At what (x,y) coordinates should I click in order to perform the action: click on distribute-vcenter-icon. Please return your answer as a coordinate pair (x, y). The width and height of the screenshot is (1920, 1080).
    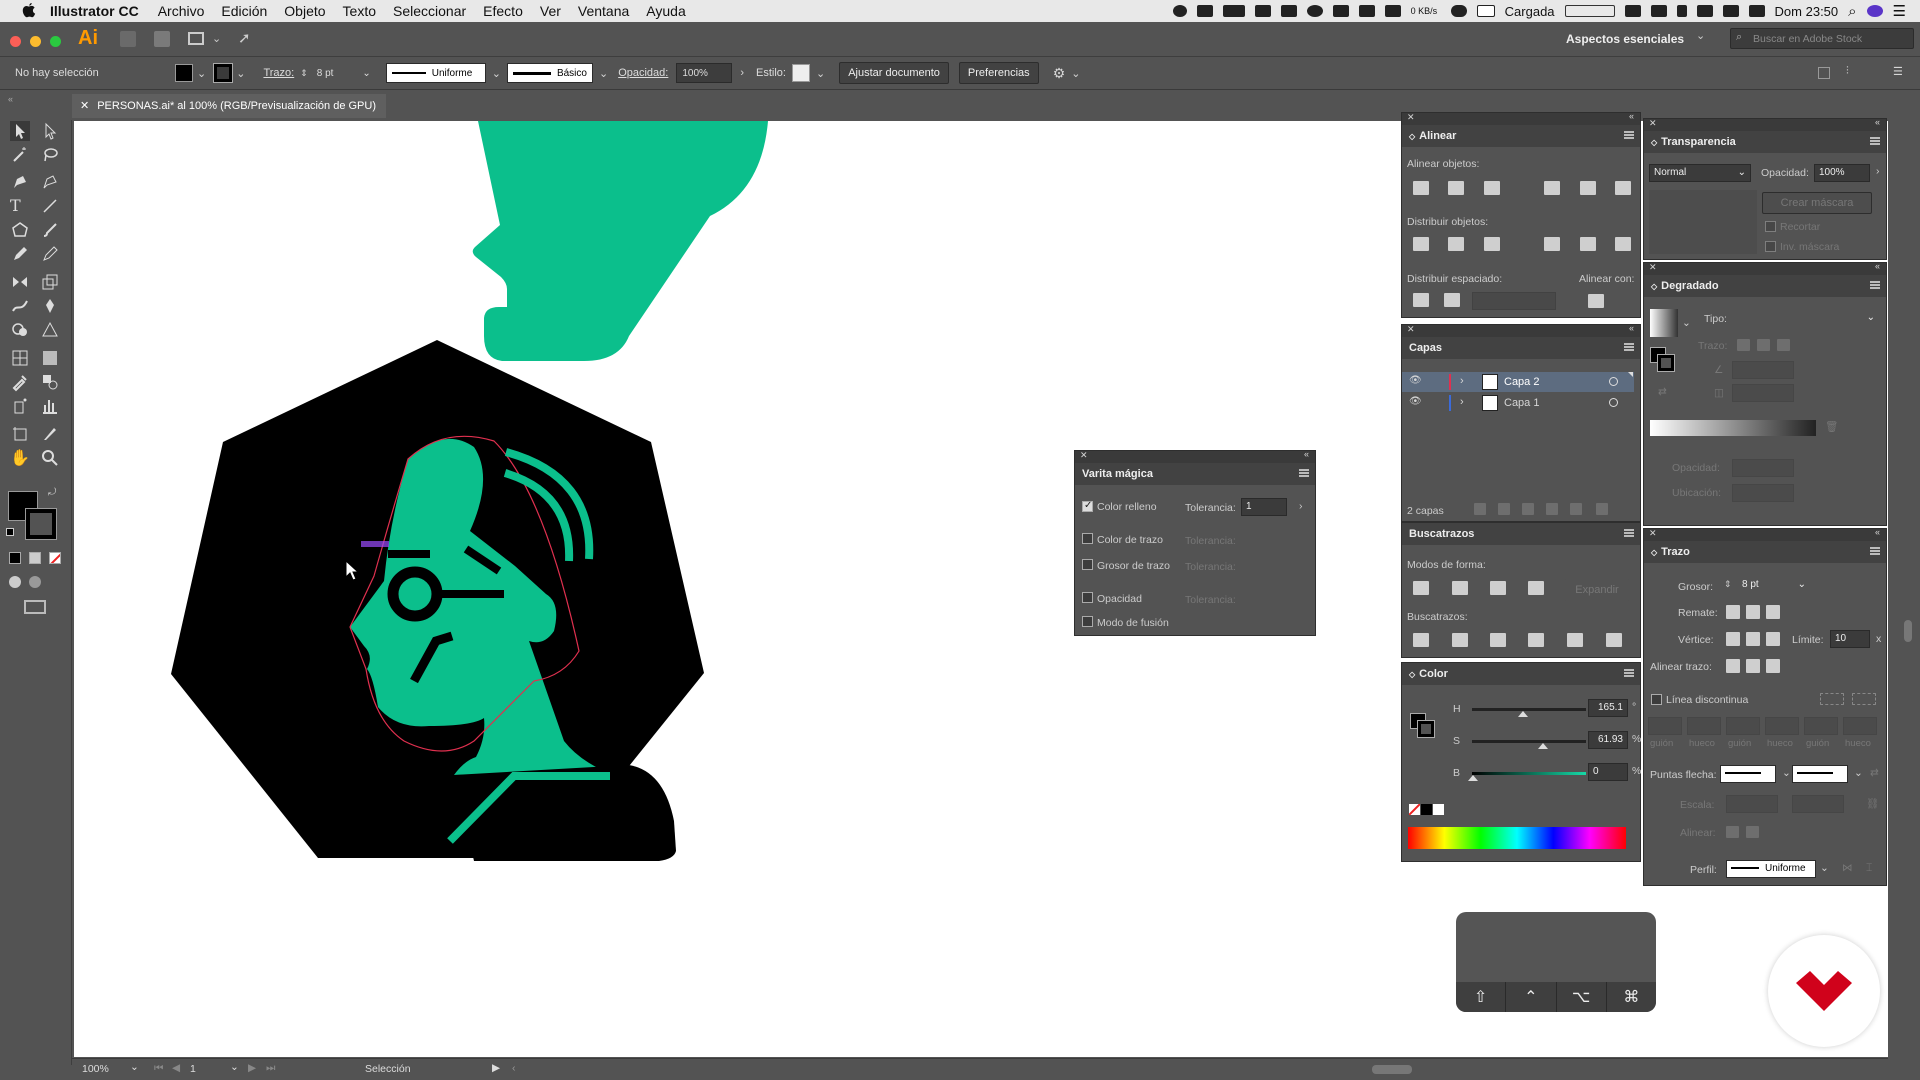
    Looking at the image, I should click on (1456, 244).